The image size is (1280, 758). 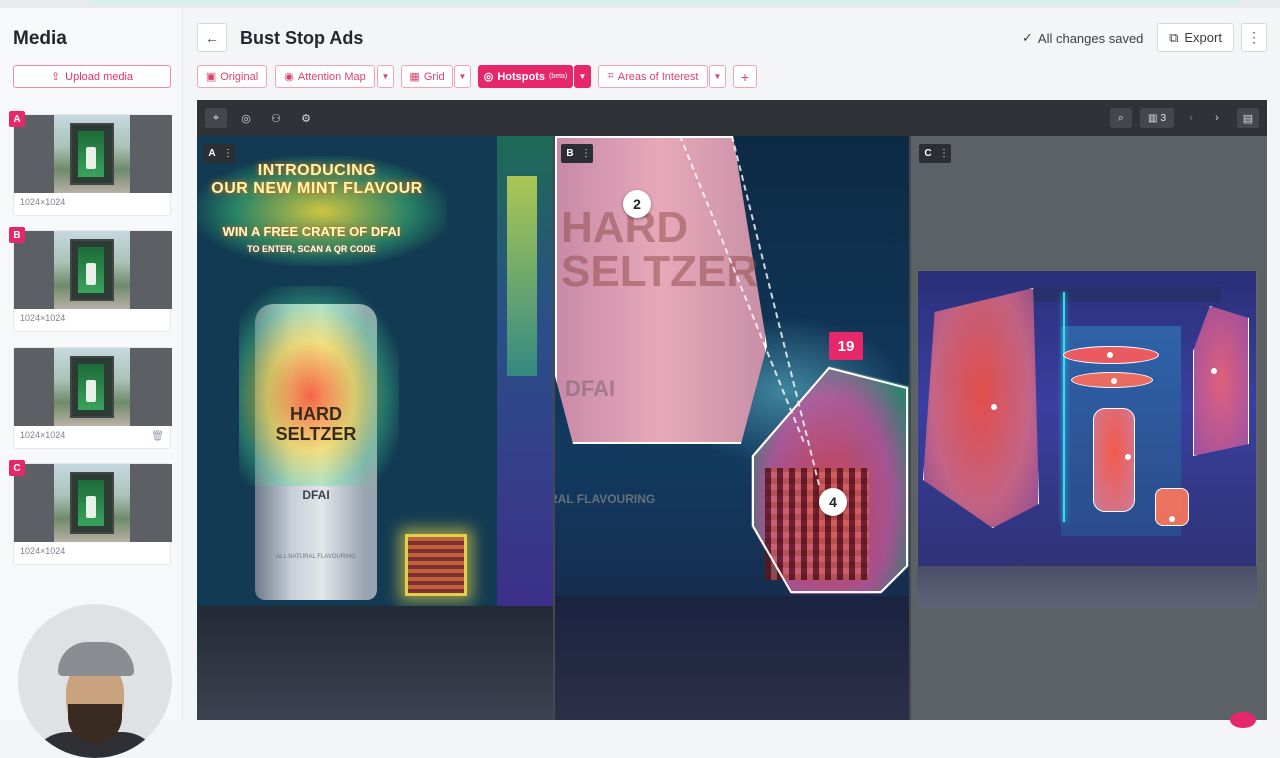 I want to click on original-button: ▣ Original, so click(x=232, y=76).